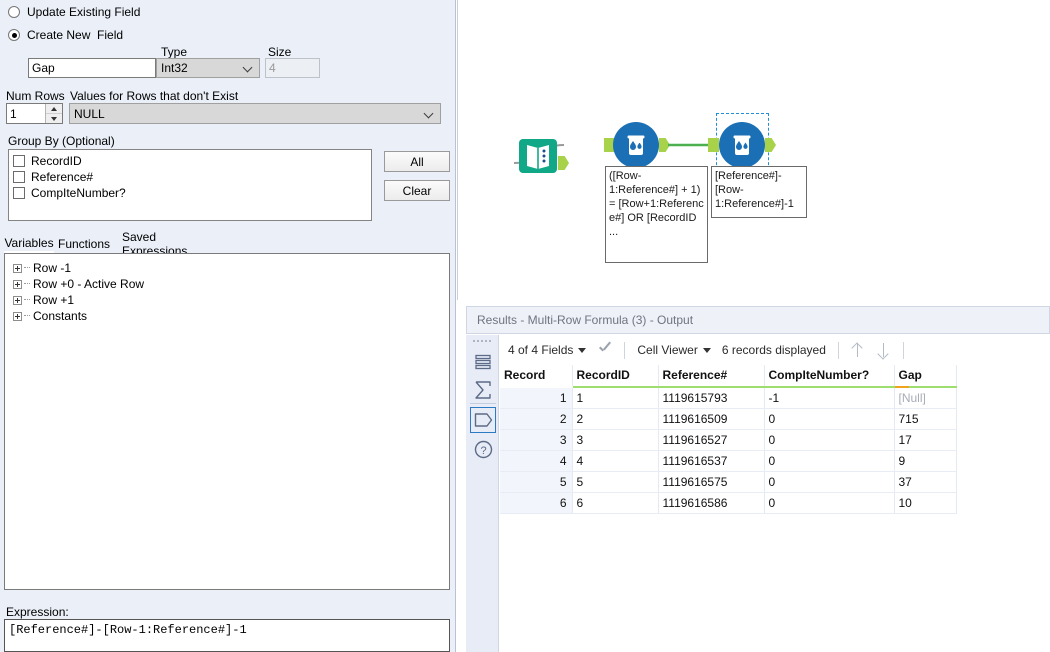 The width and height of the screenshot is (1050, 652). What do you see at coordinates (19, 193) in the screenshot?
I see `checkbox-compltenumber` at bounding box center [19, 193].